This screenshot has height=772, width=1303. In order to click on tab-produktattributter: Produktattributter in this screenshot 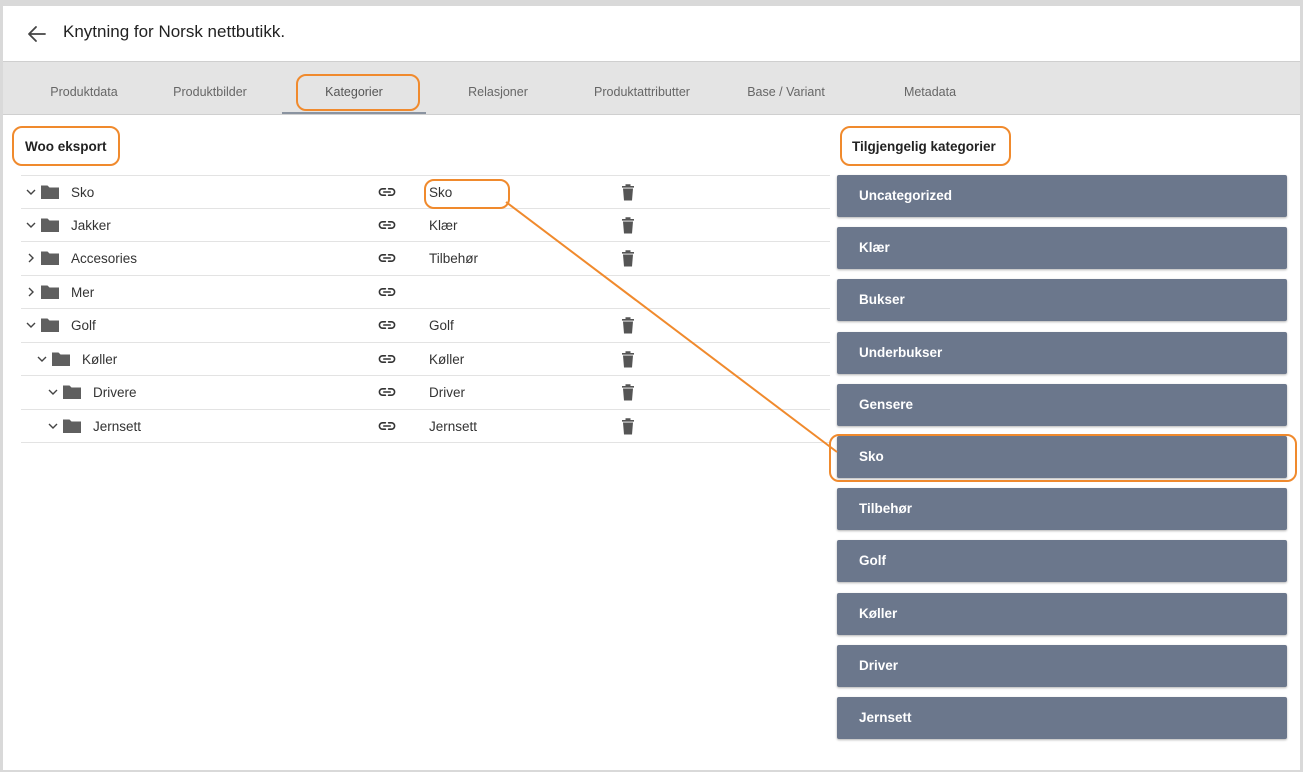, I will do `click(642, 88)`.